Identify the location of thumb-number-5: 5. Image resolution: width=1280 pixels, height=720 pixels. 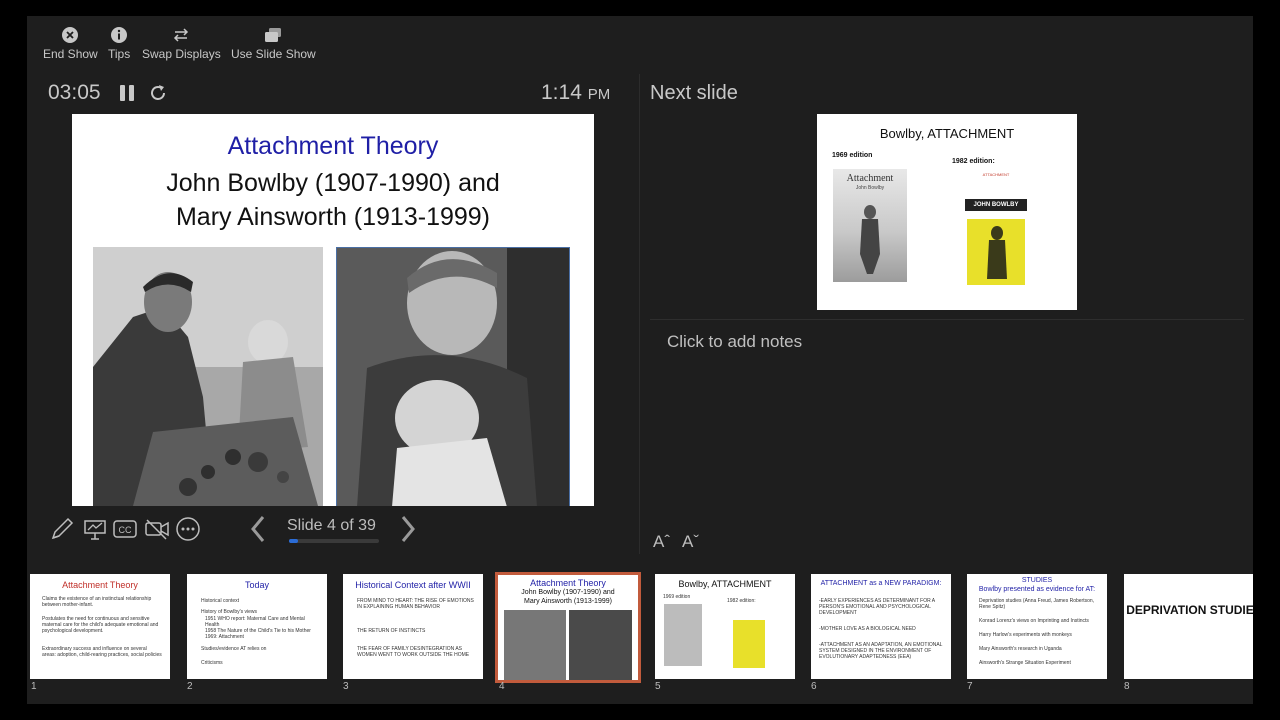
(658, 686).